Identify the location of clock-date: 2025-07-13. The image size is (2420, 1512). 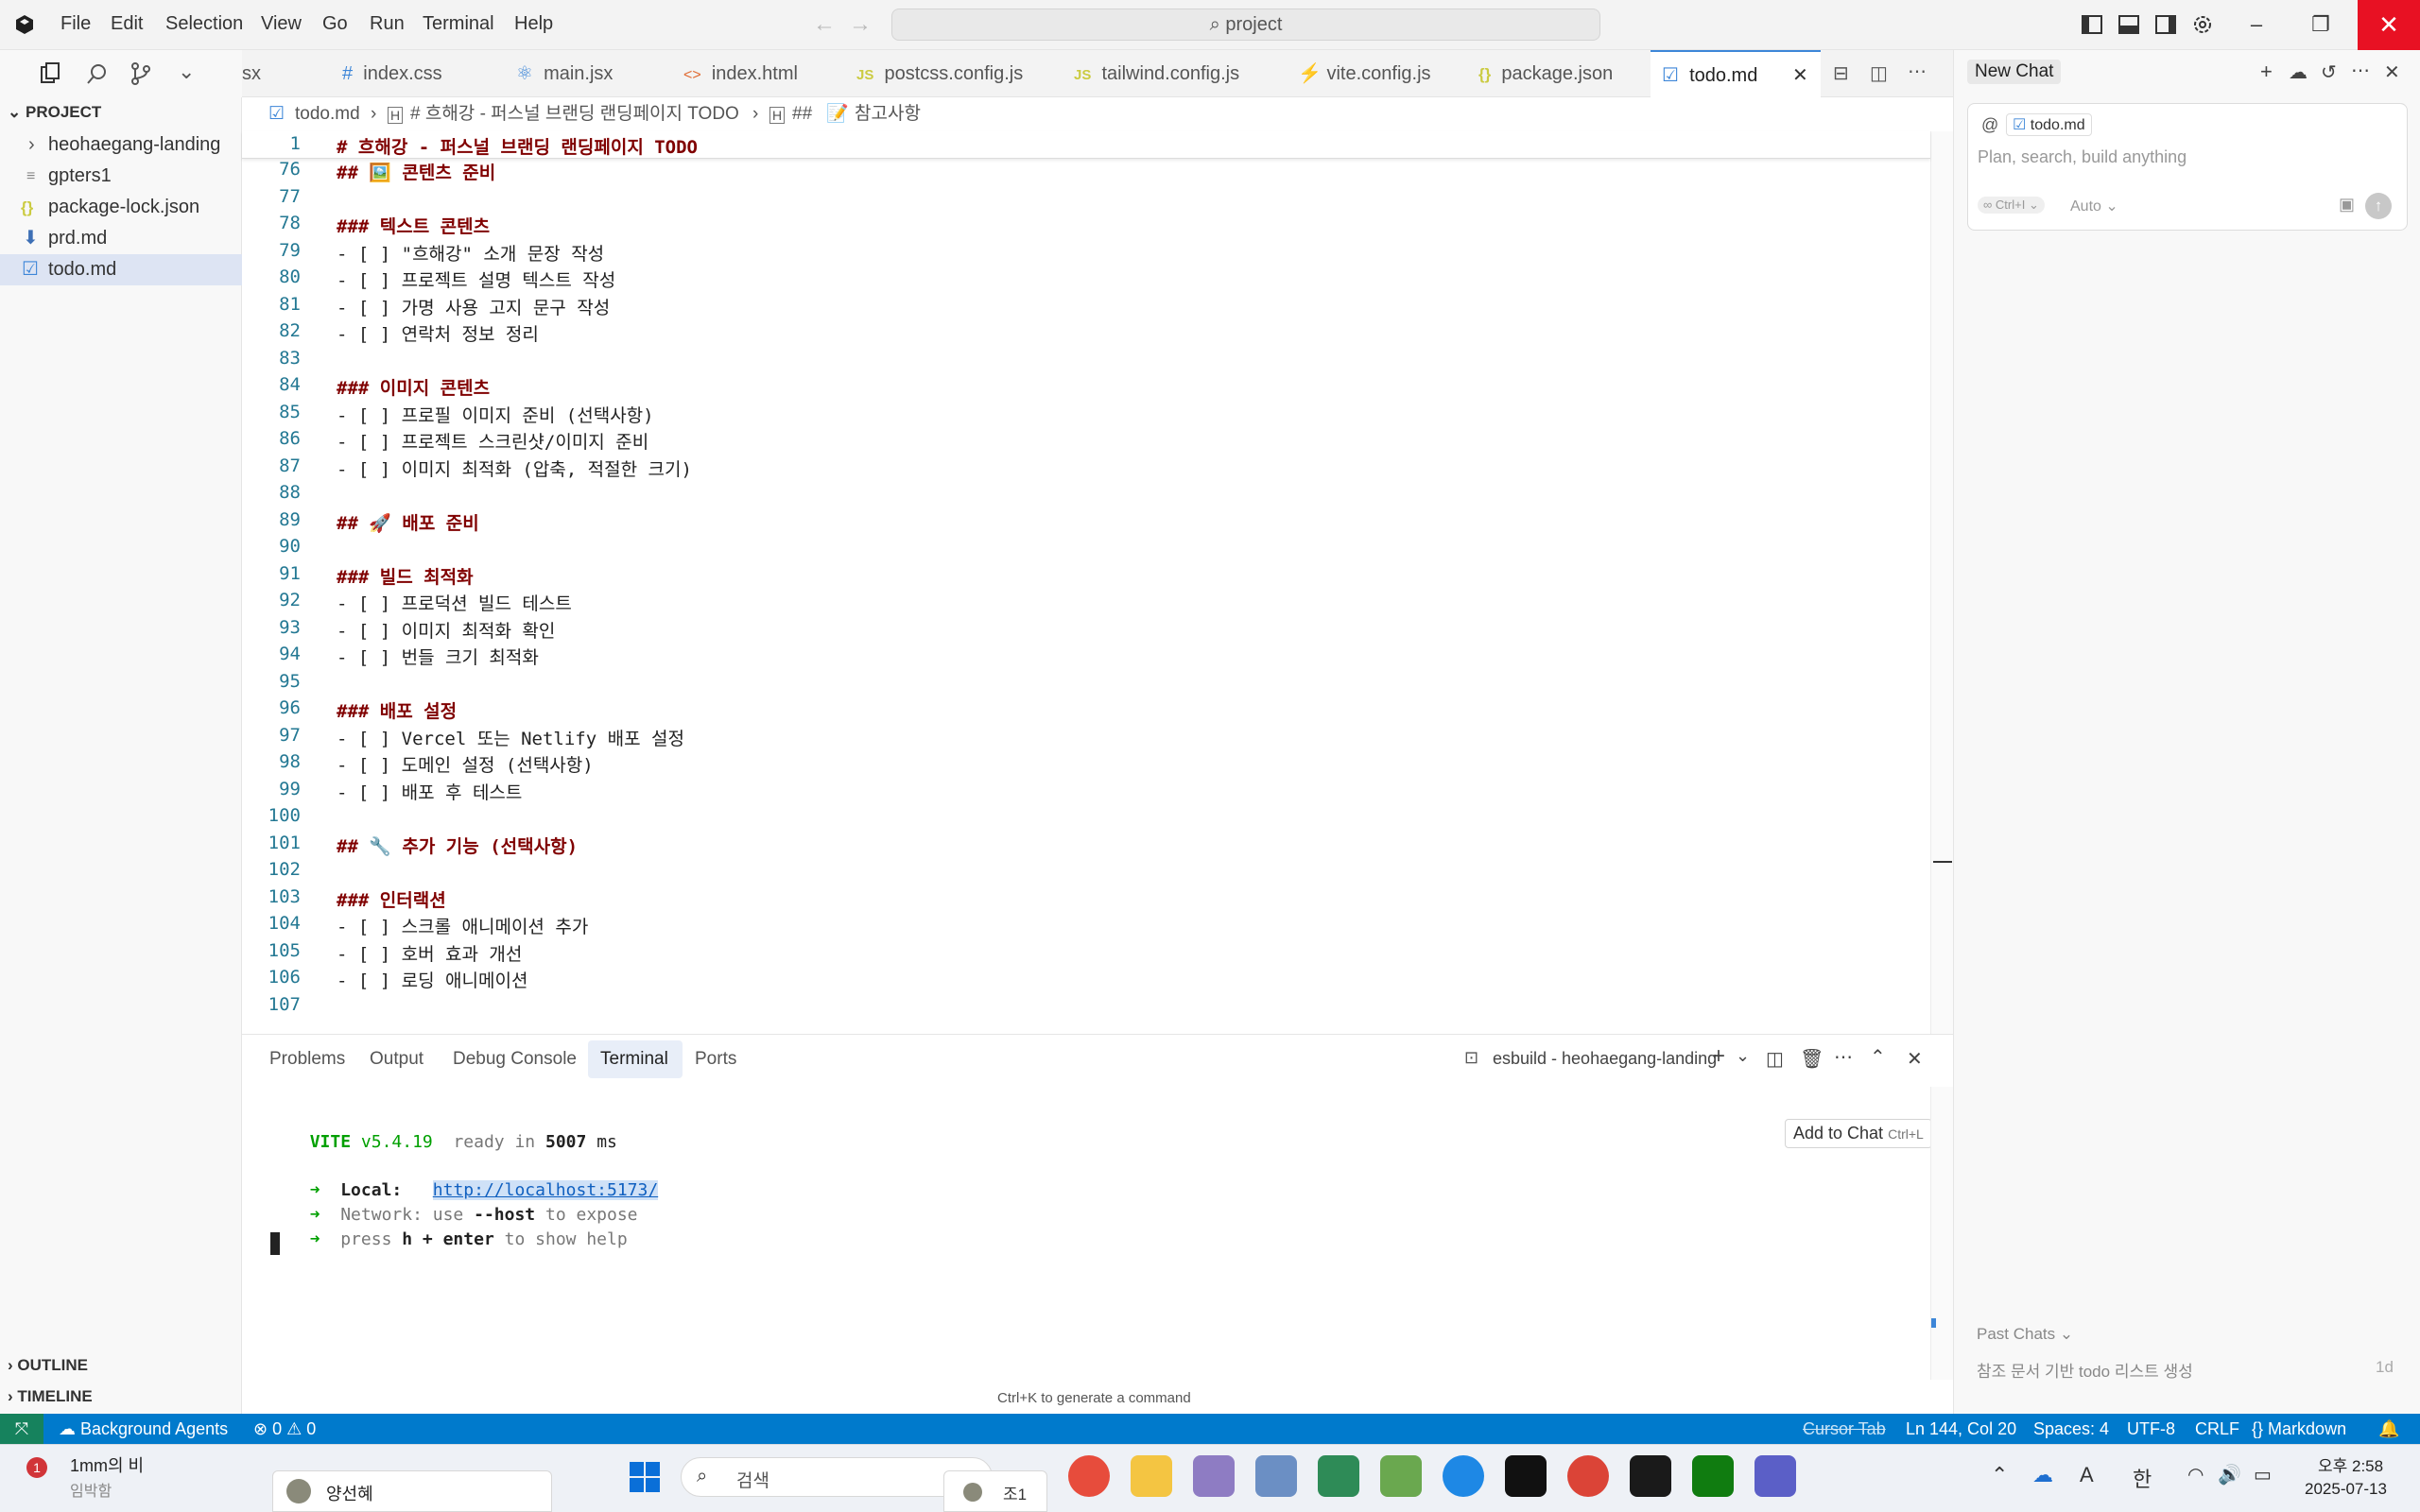
(2346, 1489).